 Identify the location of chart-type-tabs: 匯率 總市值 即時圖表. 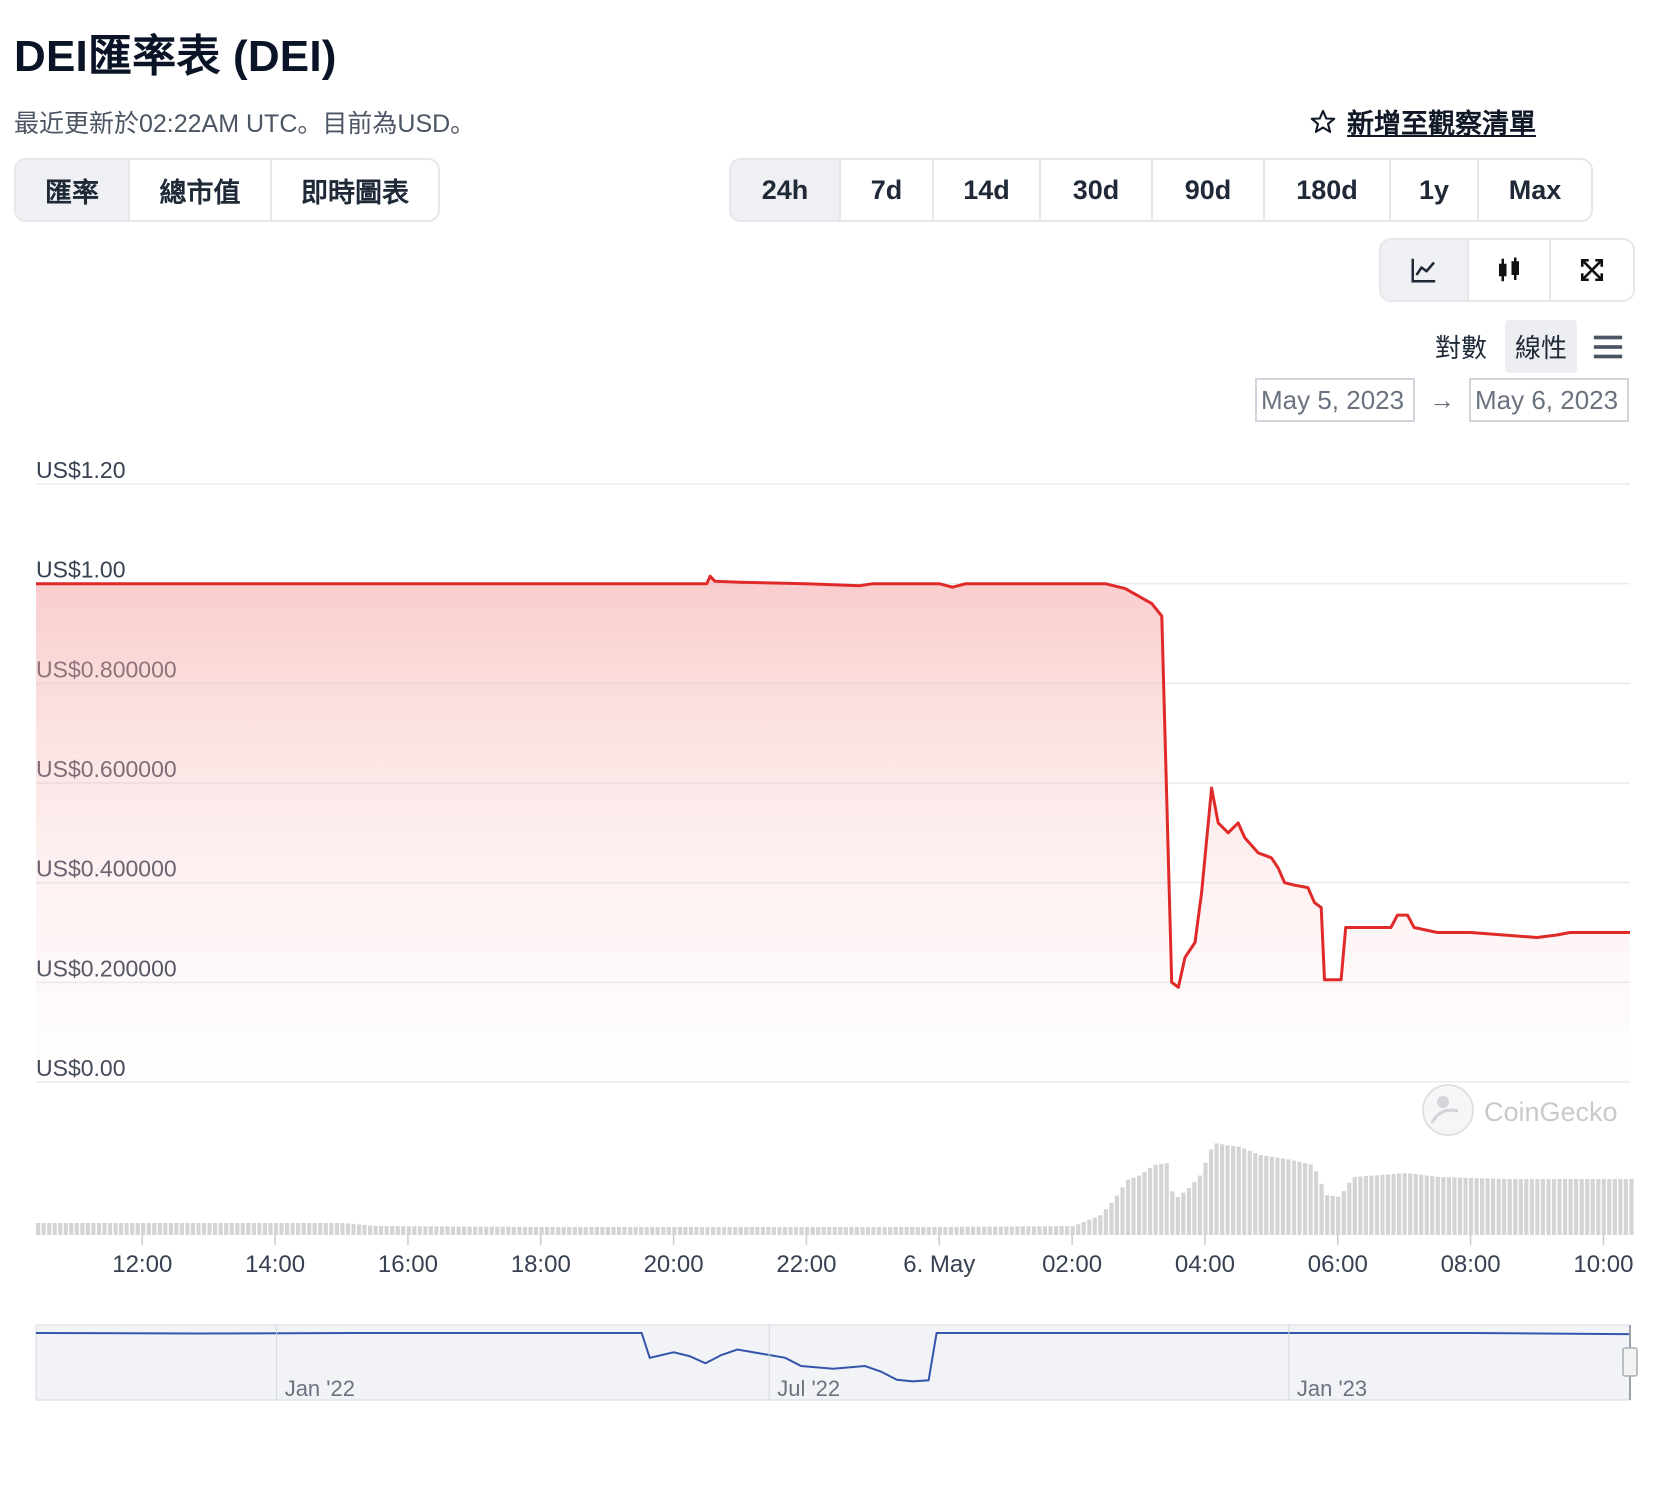
(227, 190).